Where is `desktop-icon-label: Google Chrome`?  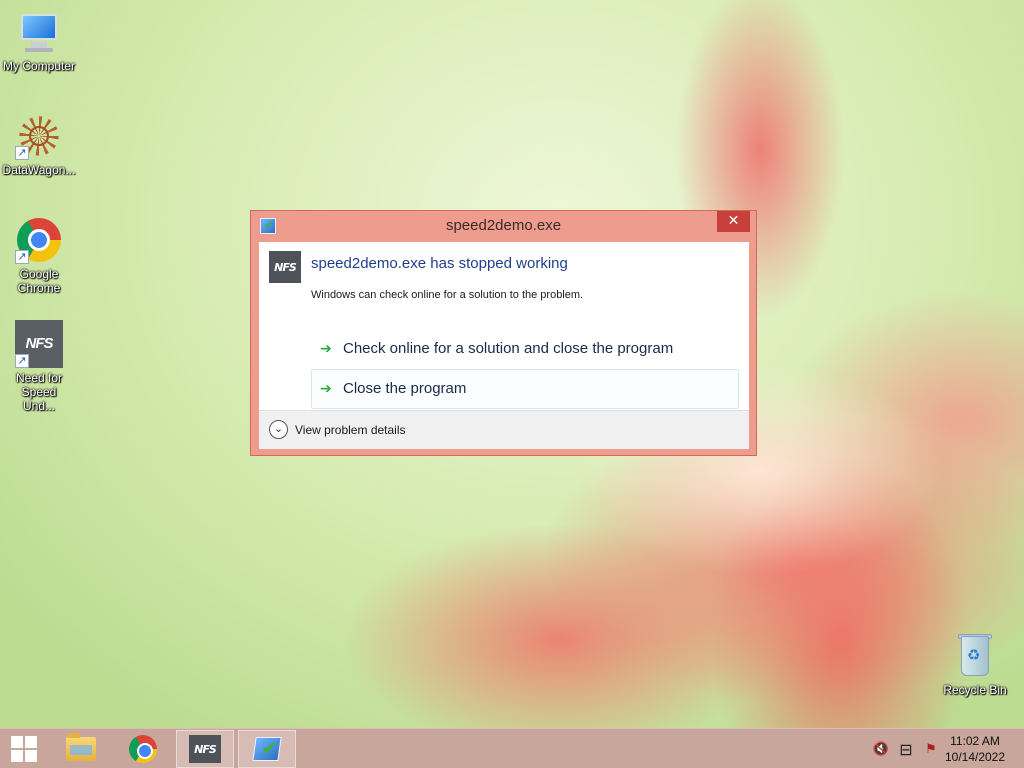
desktop-icon-label: Google Chrome is located at coordinates (39, 281).